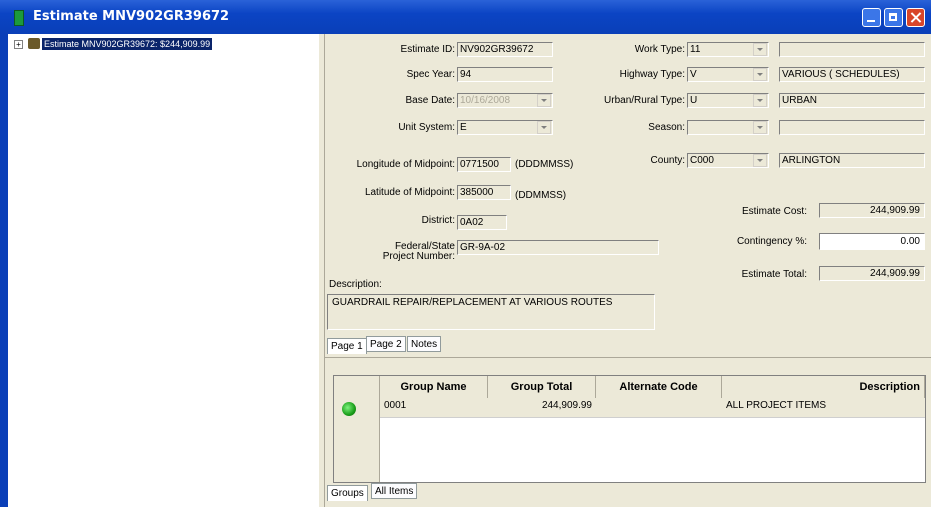 This screenshot has height=507, width=931. What do you see at coordinates (872, 210) in the screenshot?
I see `estimate-cost-field: 244,909.99` at bounding box center [872, 210].